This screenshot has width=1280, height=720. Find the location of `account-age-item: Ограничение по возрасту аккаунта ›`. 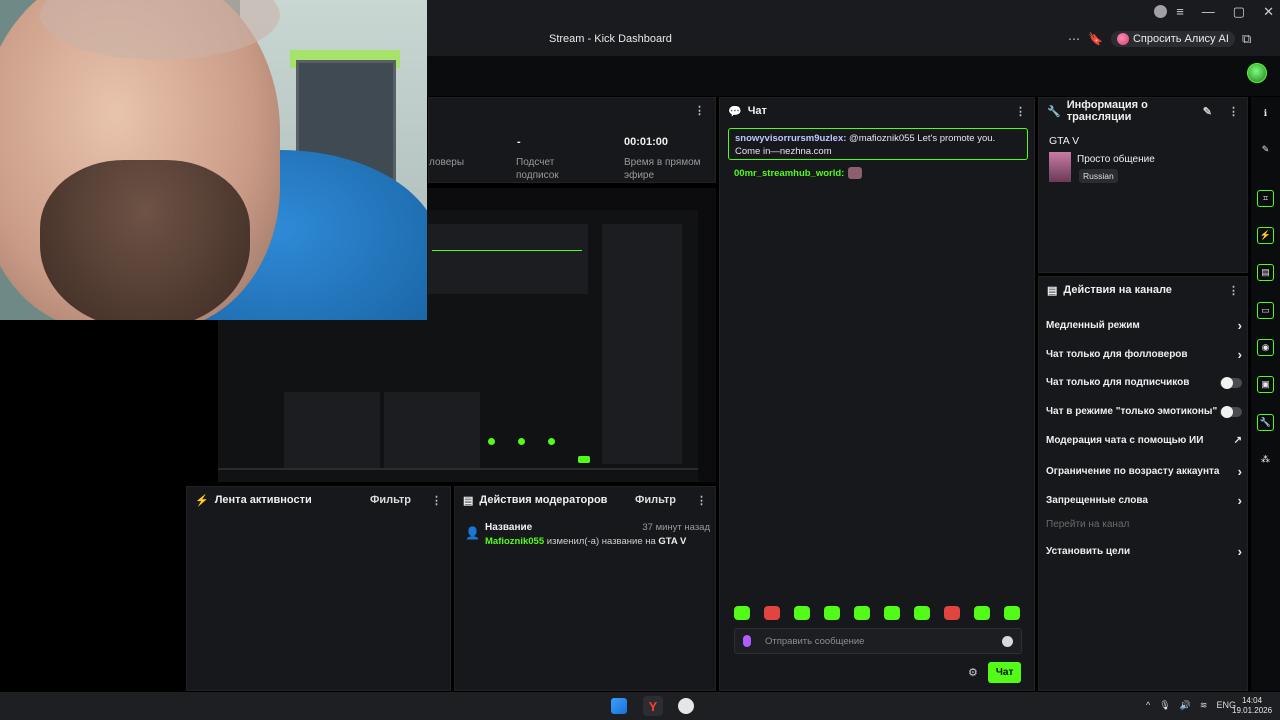

account-age-item: Ограничение по возрасту аккаунта › is located at coordinates (1144, 471).